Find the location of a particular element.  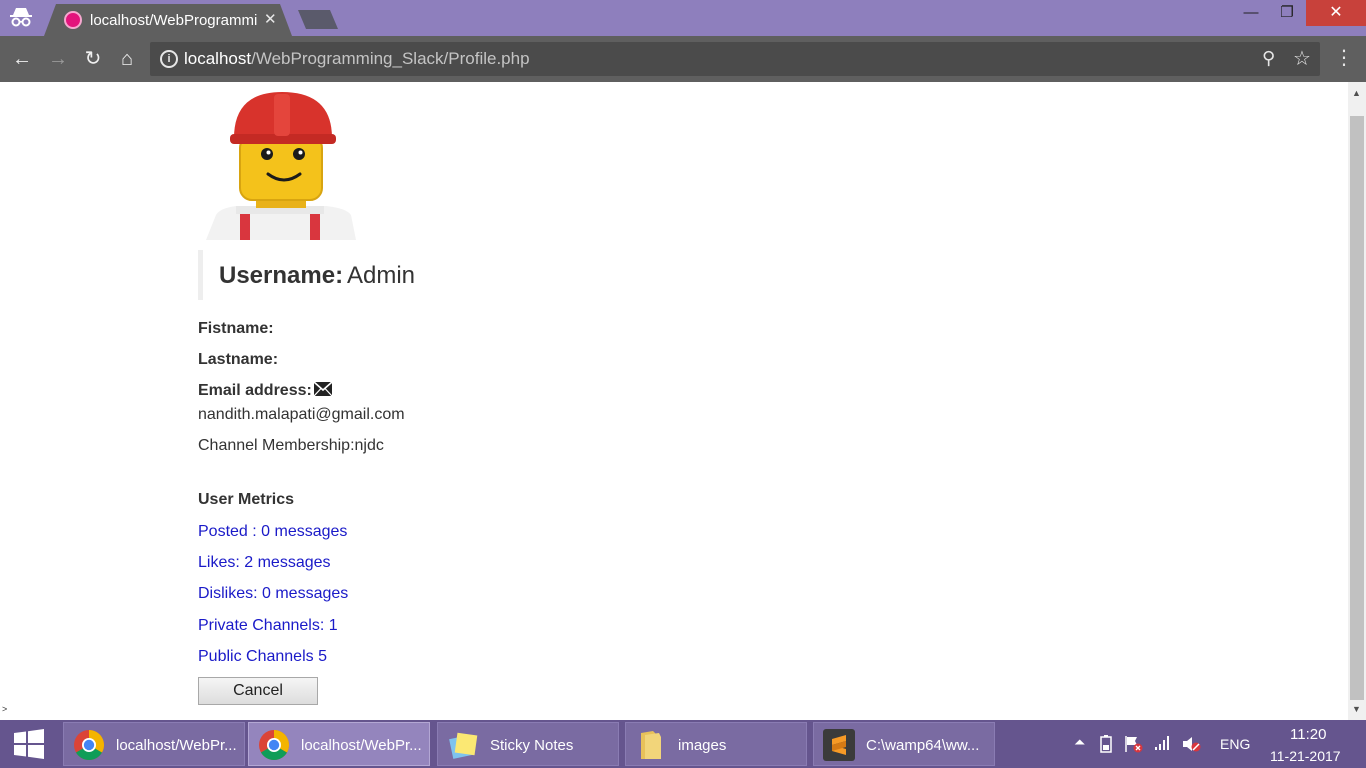

taskbar-item-sticky-notes: Sticky Notes is located at coordinates (528, 744).